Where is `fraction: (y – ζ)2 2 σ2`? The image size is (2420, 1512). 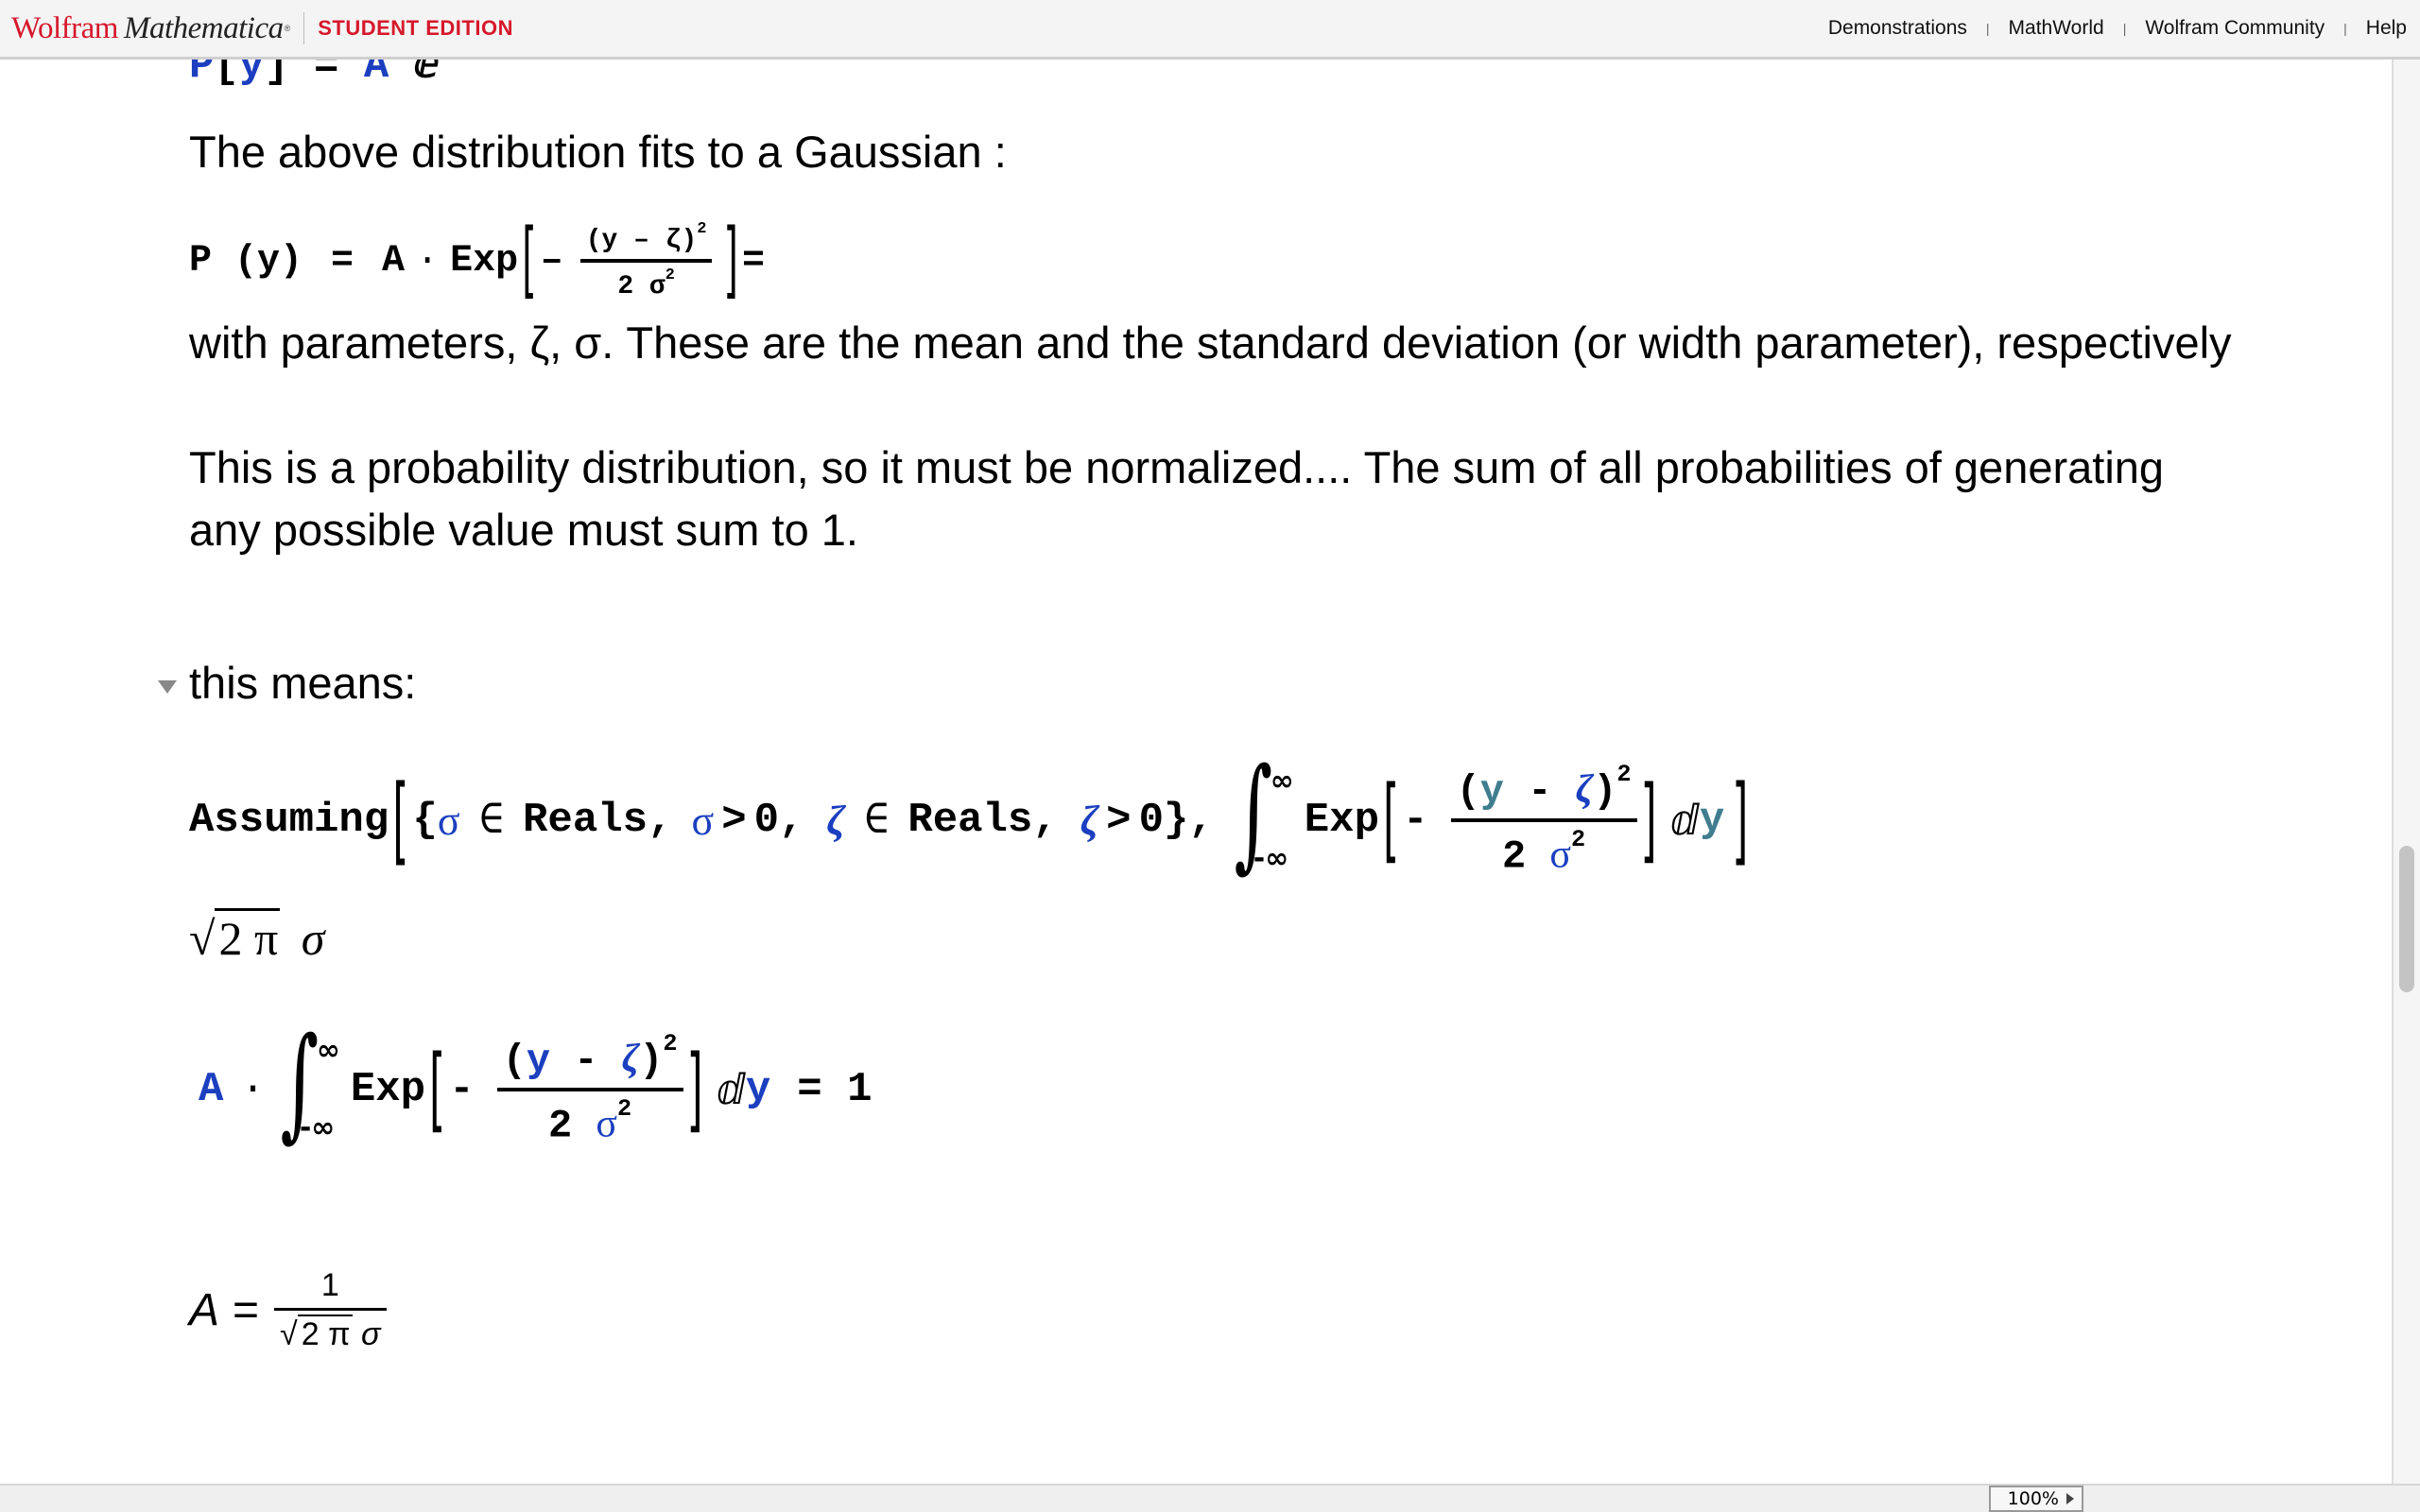
fraction: (y – ζ)2 2 σ2 is located at coordinates (646, 261).